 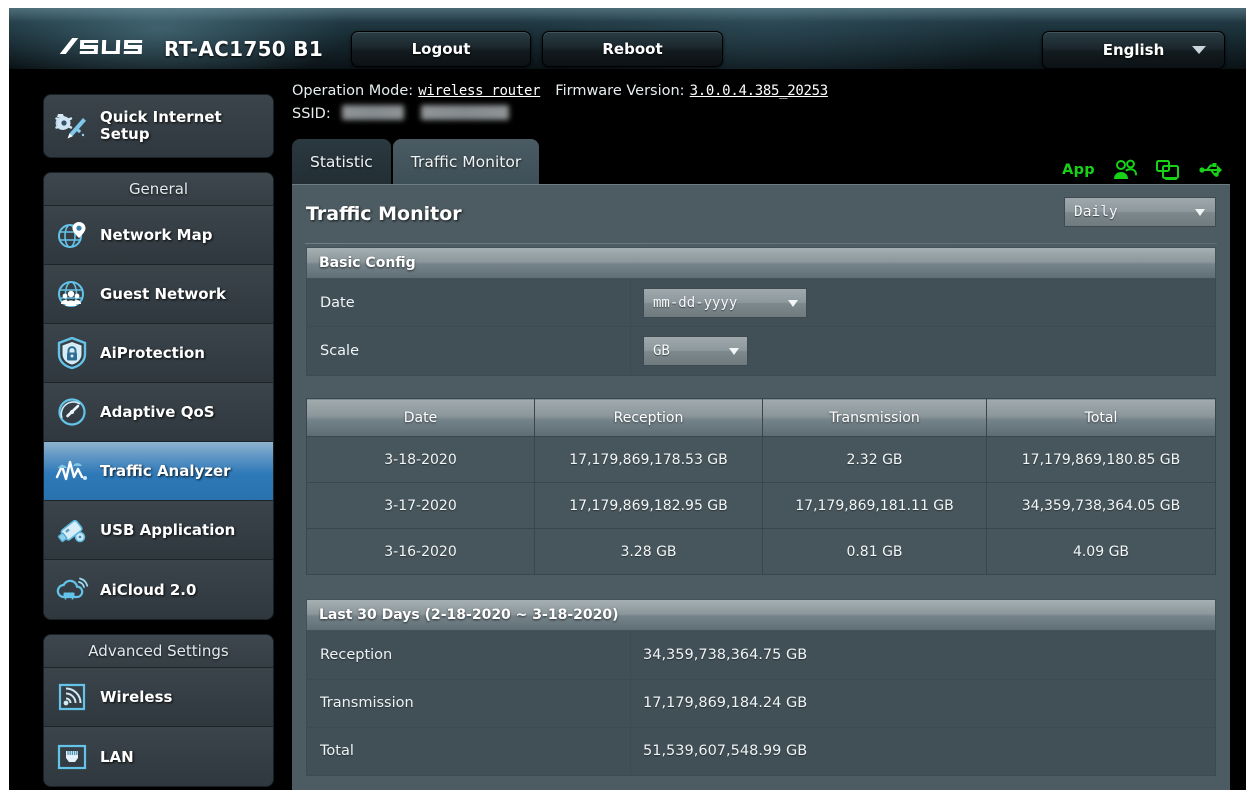 What do you see at coordinates (72, 126) in the screenshot?
I see `quick-setup-icon` at bounding box center [72, 126].